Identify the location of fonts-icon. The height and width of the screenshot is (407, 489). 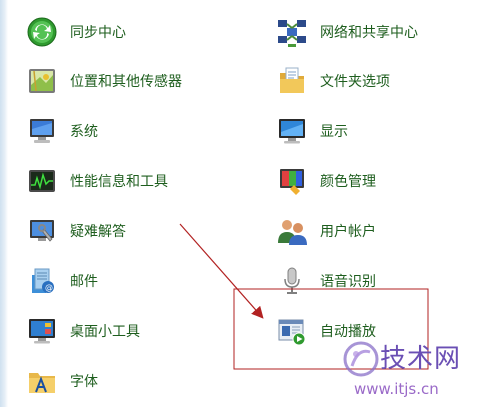
(42, 383).